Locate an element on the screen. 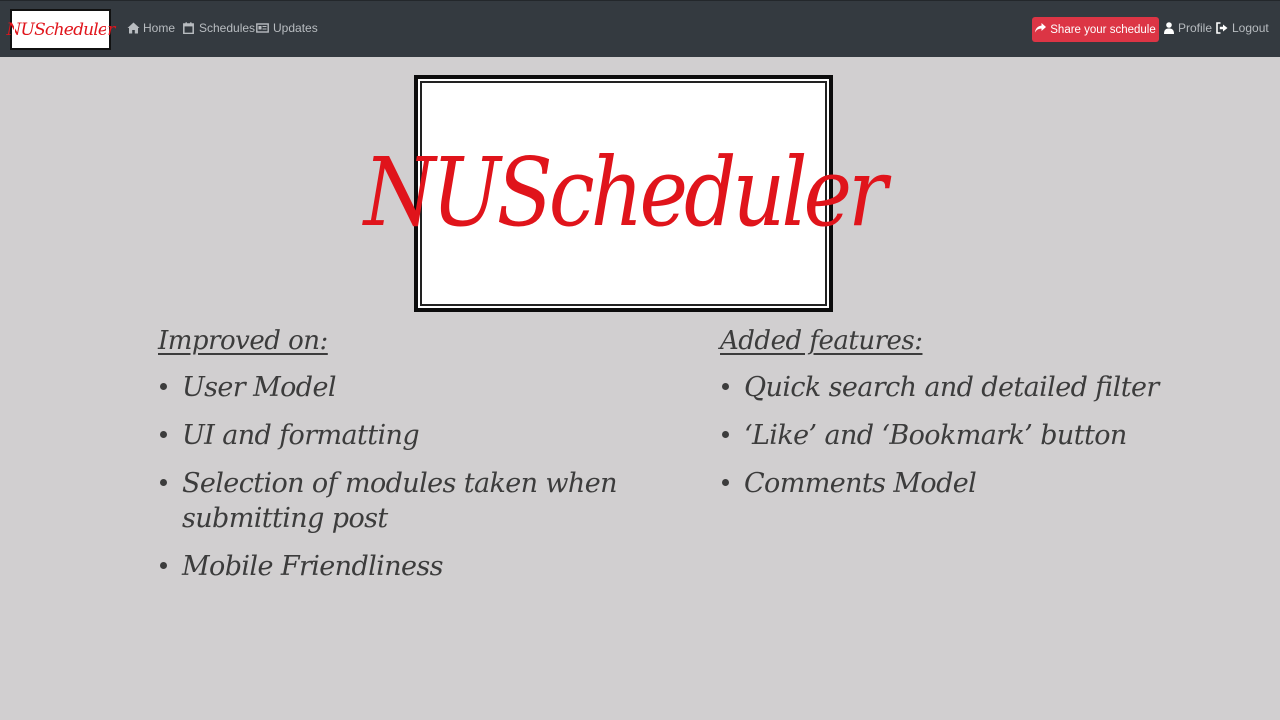 Image resolution: width=1280 pixels, height=720 pixels. nav-home-label: Home is located at coordinates (159, 28).